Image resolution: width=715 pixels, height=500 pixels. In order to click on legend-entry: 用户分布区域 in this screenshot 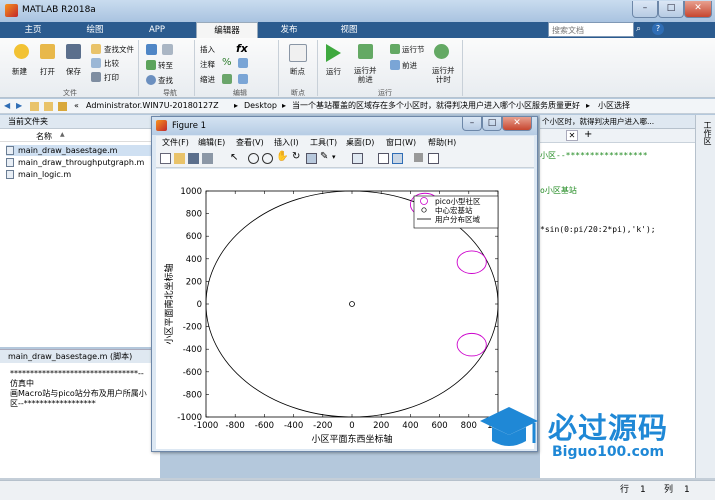, I will do `click(457, 219)`.